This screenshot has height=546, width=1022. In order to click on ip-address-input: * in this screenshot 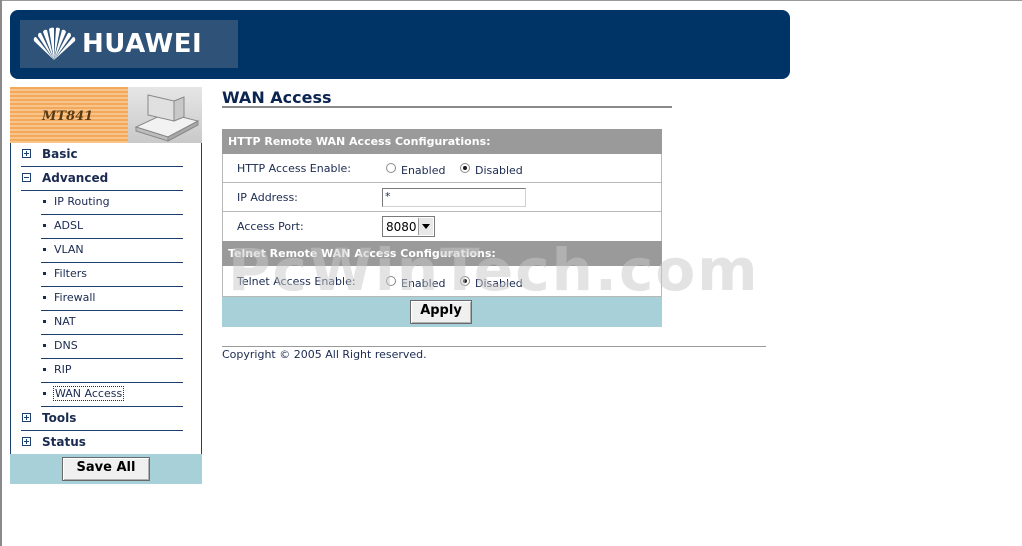, I will do `click(454, 197)`.